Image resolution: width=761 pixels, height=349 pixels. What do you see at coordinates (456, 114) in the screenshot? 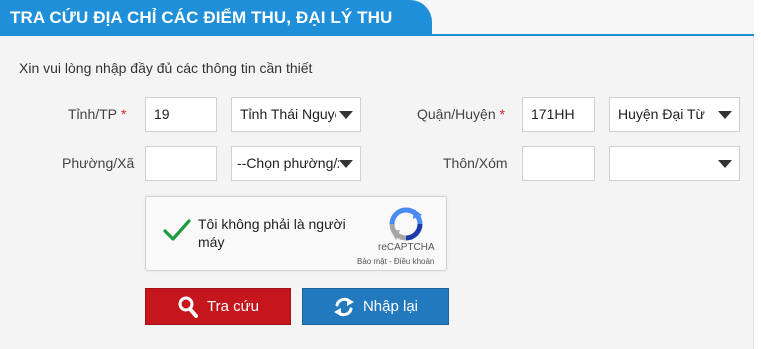
I see `district-label-text: Quận/Huyện` at bounding box center [456, 114].